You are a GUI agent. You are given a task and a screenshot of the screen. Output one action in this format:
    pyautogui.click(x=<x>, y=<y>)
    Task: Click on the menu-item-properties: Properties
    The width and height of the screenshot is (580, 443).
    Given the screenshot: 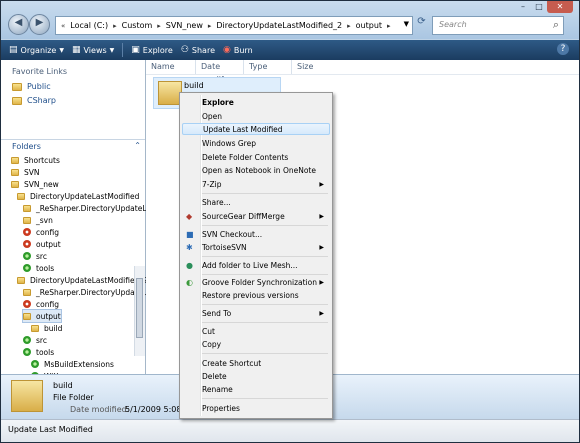 What is the action you would take?
    pyautogui.click(x=256, y=408)
    